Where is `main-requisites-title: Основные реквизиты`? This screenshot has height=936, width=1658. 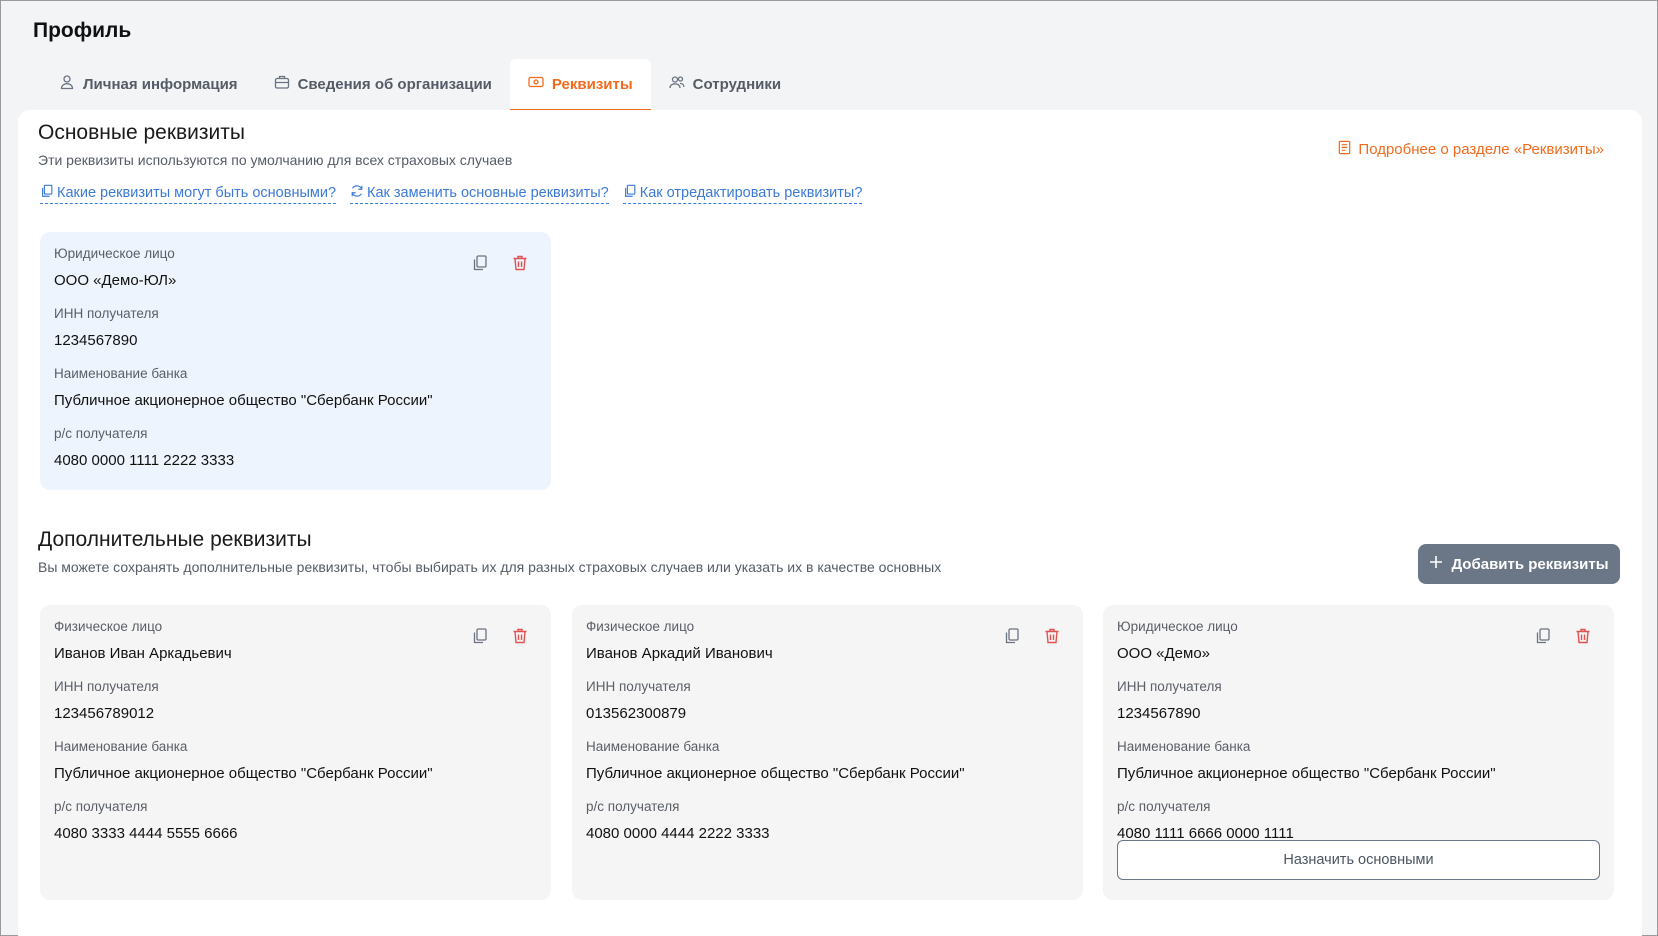
main-requisites-title: Основные реквизиты is located at coordinates (141, 132).